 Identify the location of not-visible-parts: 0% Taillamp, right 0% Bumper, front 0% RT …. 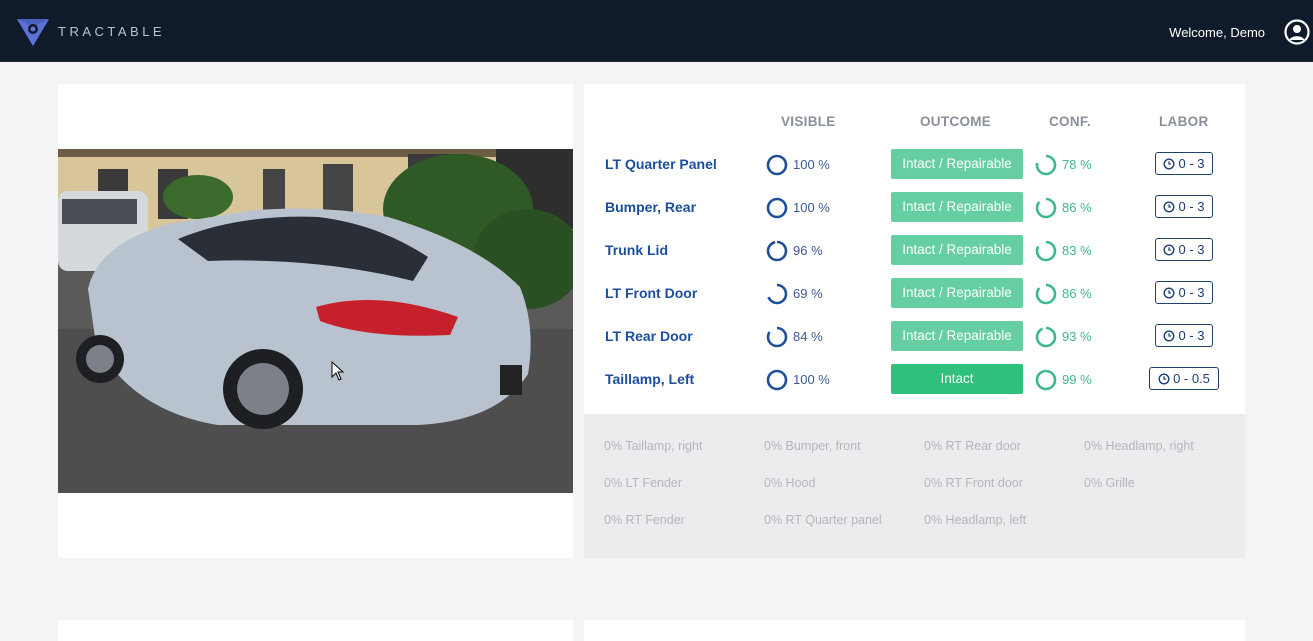
(914, 486).